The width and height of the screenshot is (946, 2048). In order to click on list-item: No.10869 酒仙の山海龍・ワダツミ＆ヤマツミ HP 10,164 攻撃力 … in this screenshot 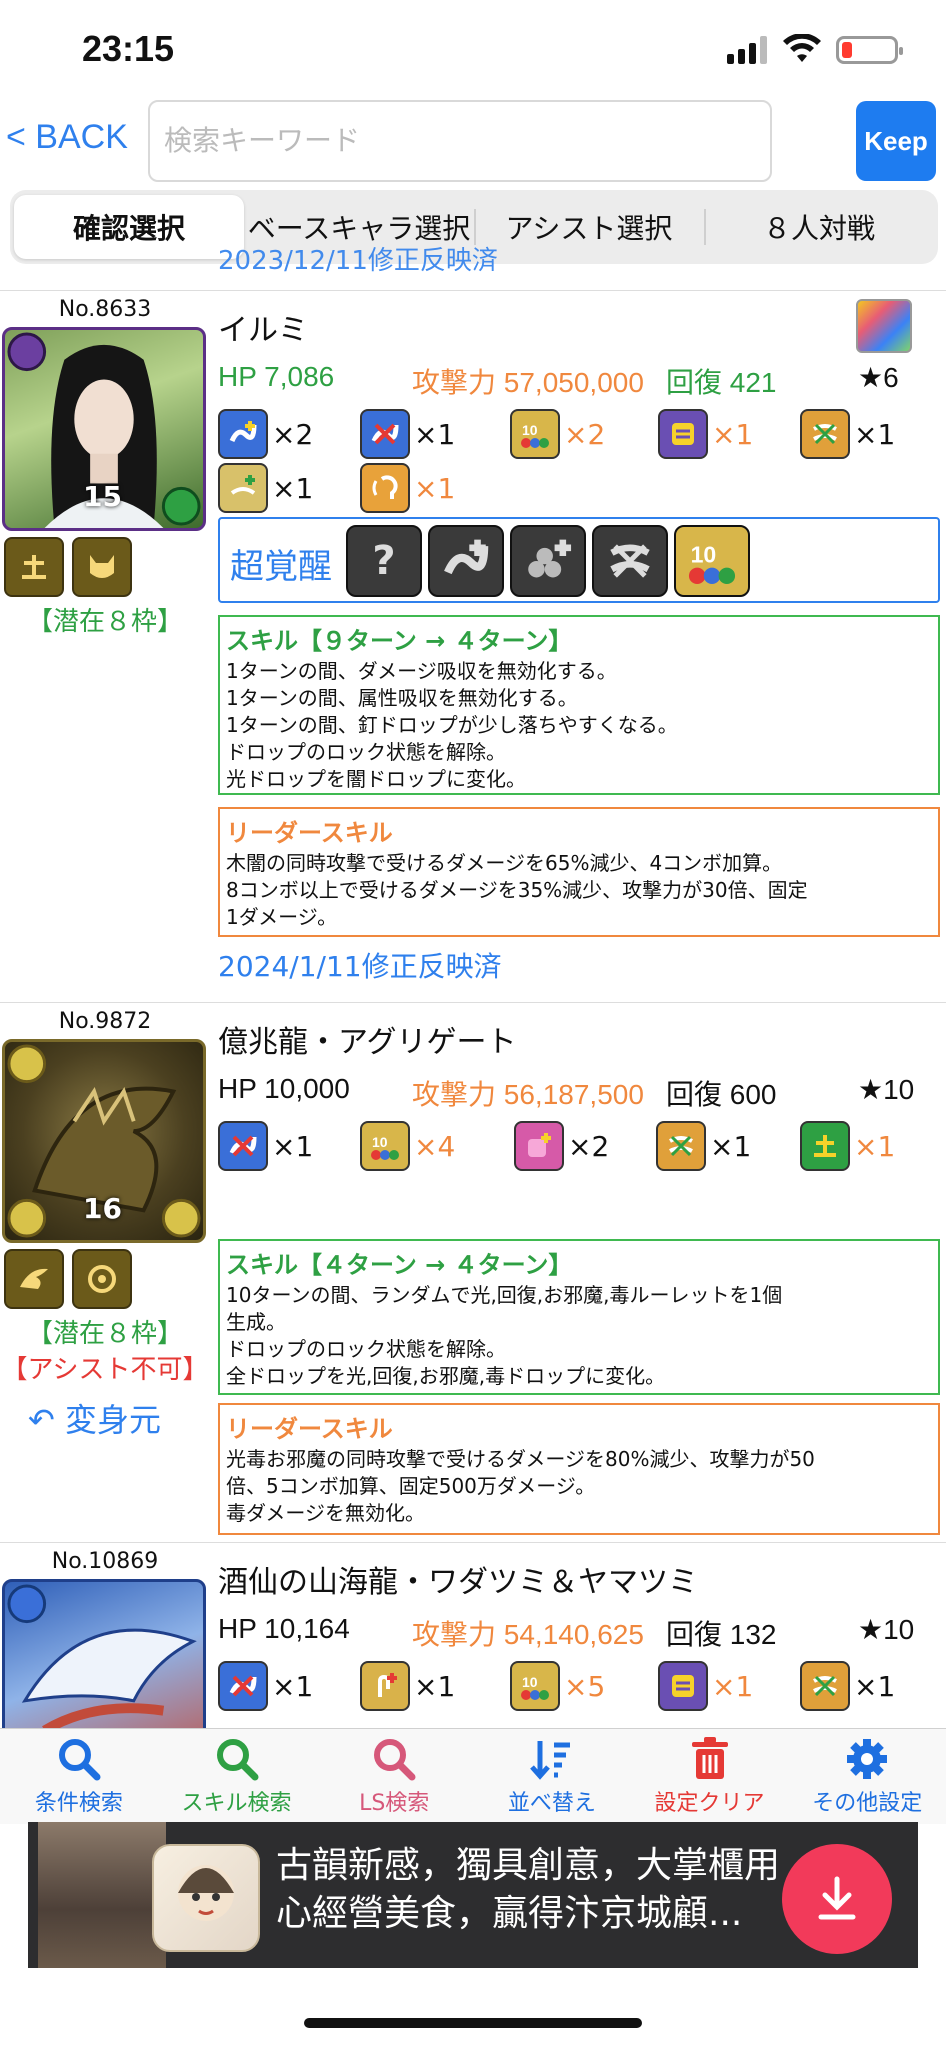, I will do `click(473, 1636)`.